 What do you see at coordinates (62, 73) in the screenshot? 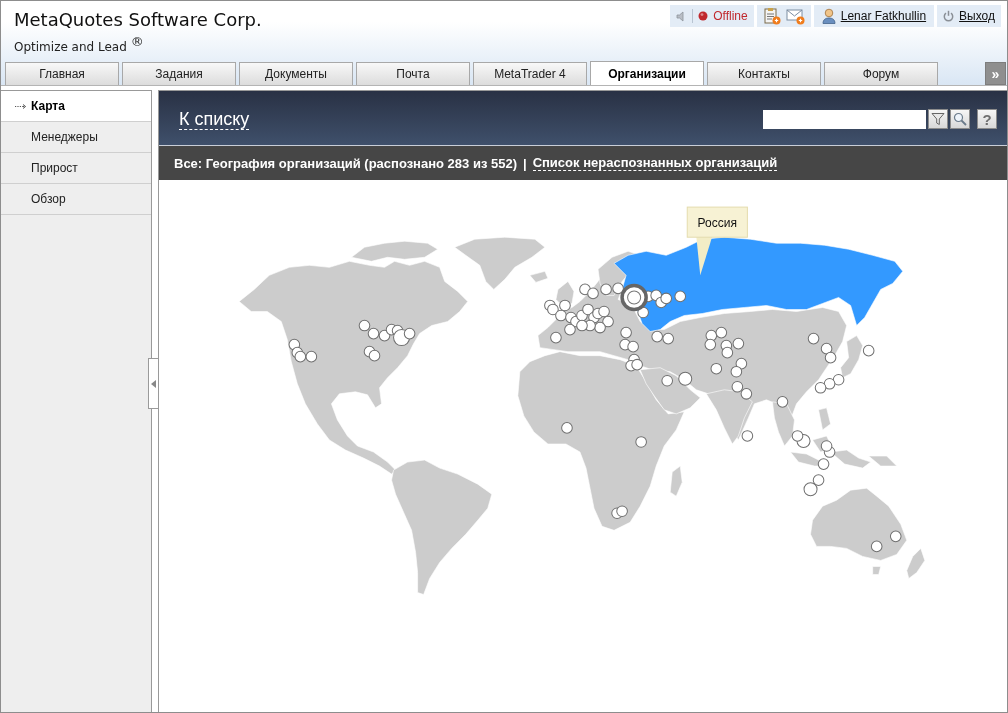
I see `tab: Главная` at bounding box center [62, 73].